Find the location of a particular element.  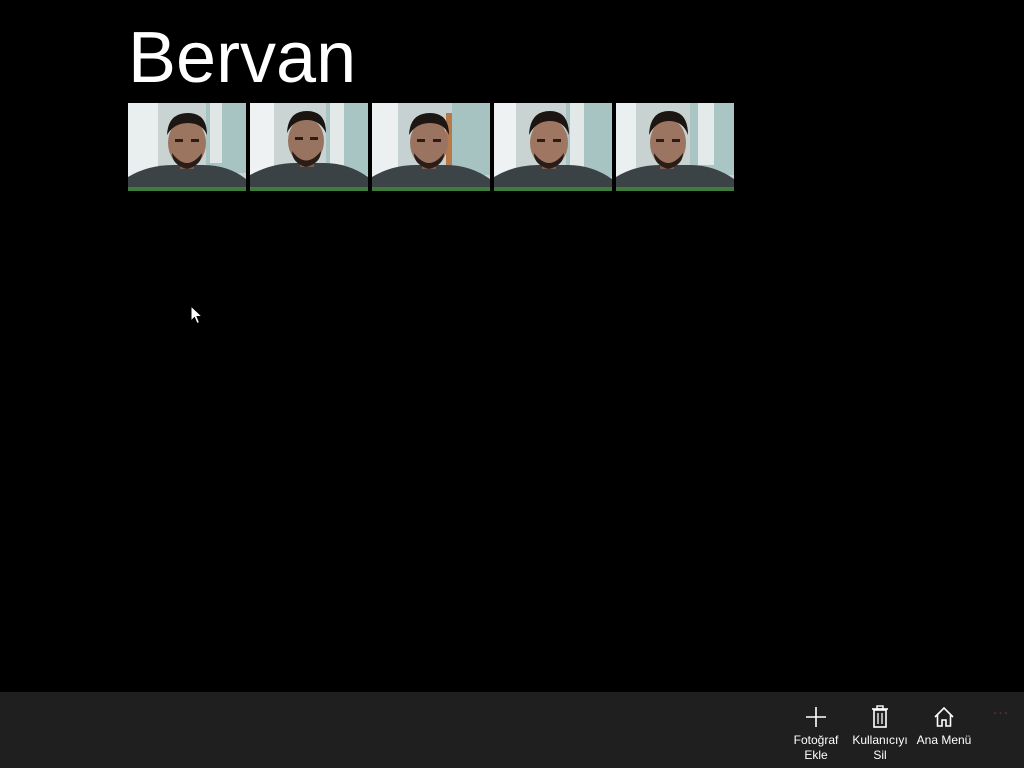

delete-user-label-line1: Kullanıcıyı is located at coordinates (880, 740).